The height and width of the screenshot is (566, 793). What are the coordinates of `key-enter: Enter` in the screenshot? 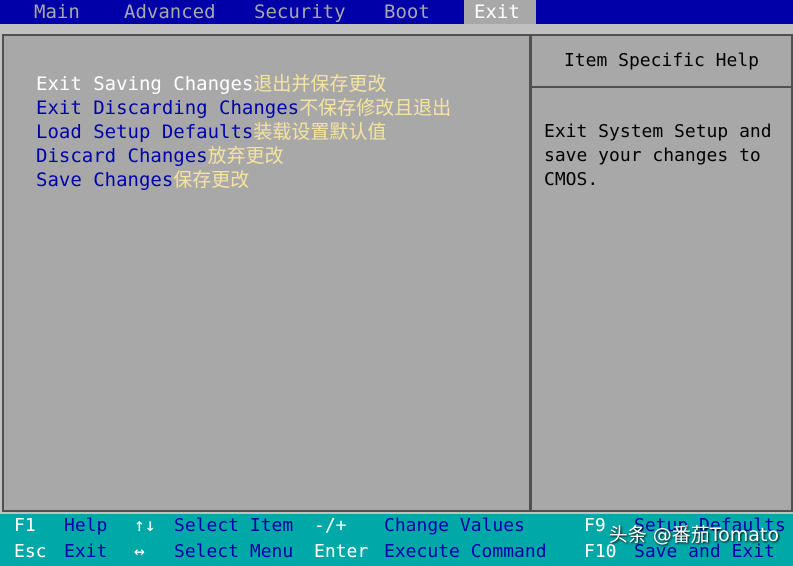 It's located at (341, 551).